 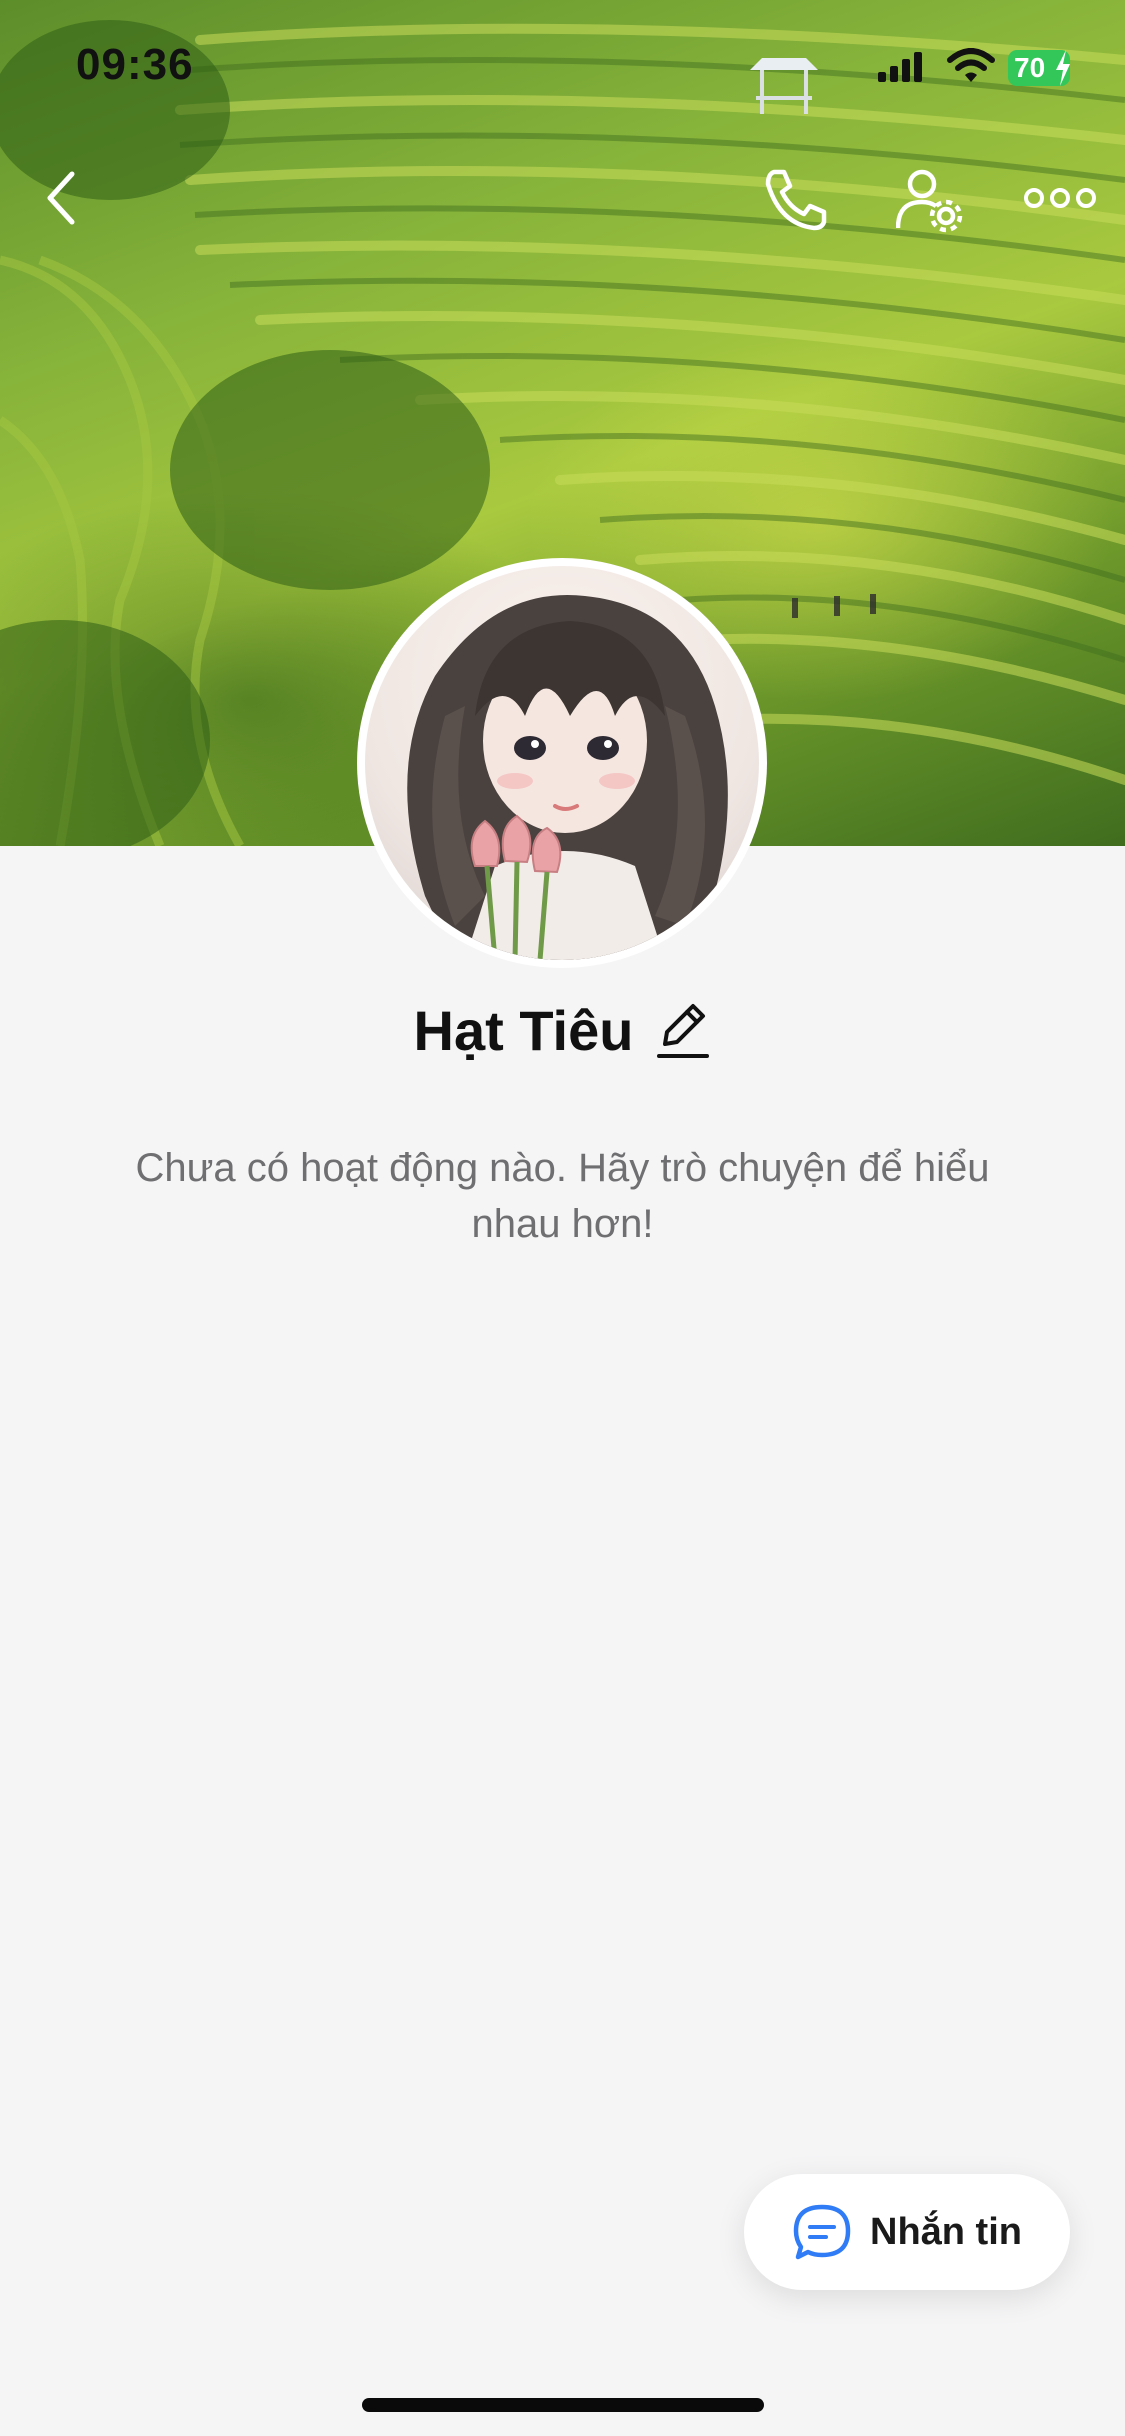 I want to click on edit-name-button, so click(x=683, y=1030).